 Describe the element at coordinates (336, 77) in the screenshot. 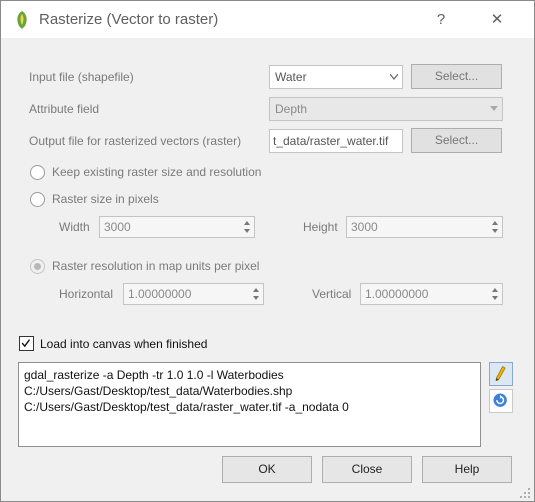

I see `input-file-combo: Water` at that location.